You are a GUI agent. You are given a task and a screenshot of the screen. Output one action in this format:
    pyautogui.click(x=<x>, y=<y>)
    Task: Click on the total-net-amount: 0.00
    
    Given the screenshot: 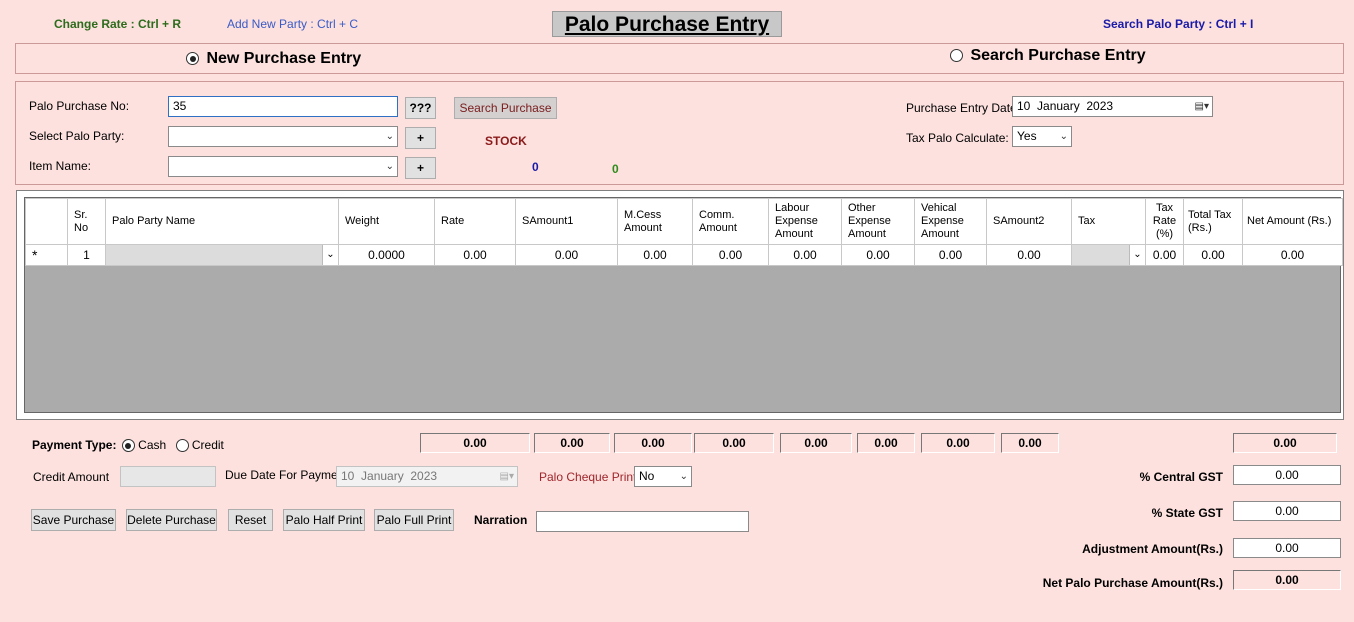 What is the action you would take?
    pyautogui.click(x=1285, y=443)
    